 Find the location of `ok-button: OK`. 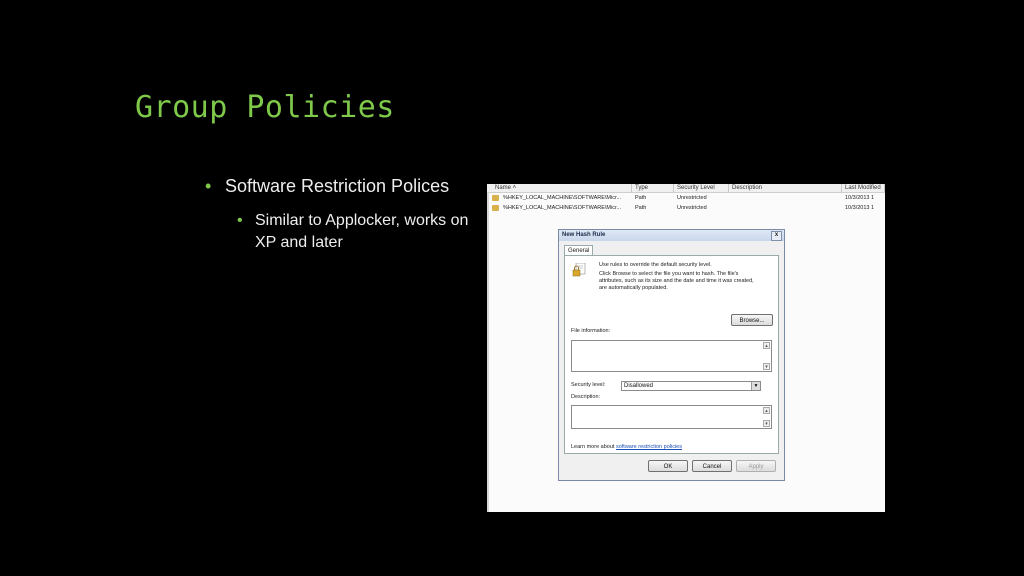

ok-button: OK is located at coordinates (668, 466).